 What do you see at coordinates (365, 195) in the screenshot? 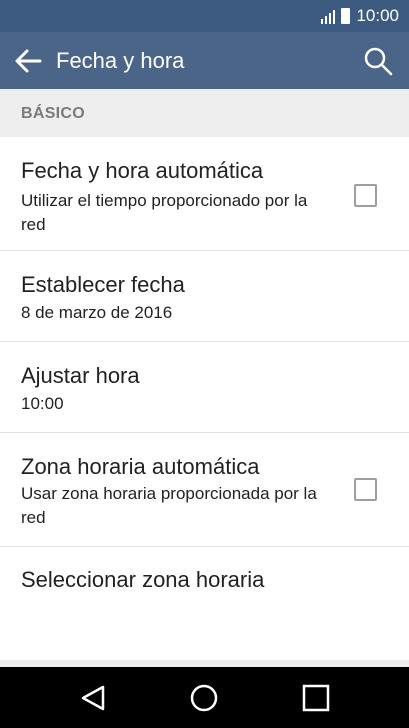
I see `automatic-date-time-checkbox` at bounding box center [365, 195].